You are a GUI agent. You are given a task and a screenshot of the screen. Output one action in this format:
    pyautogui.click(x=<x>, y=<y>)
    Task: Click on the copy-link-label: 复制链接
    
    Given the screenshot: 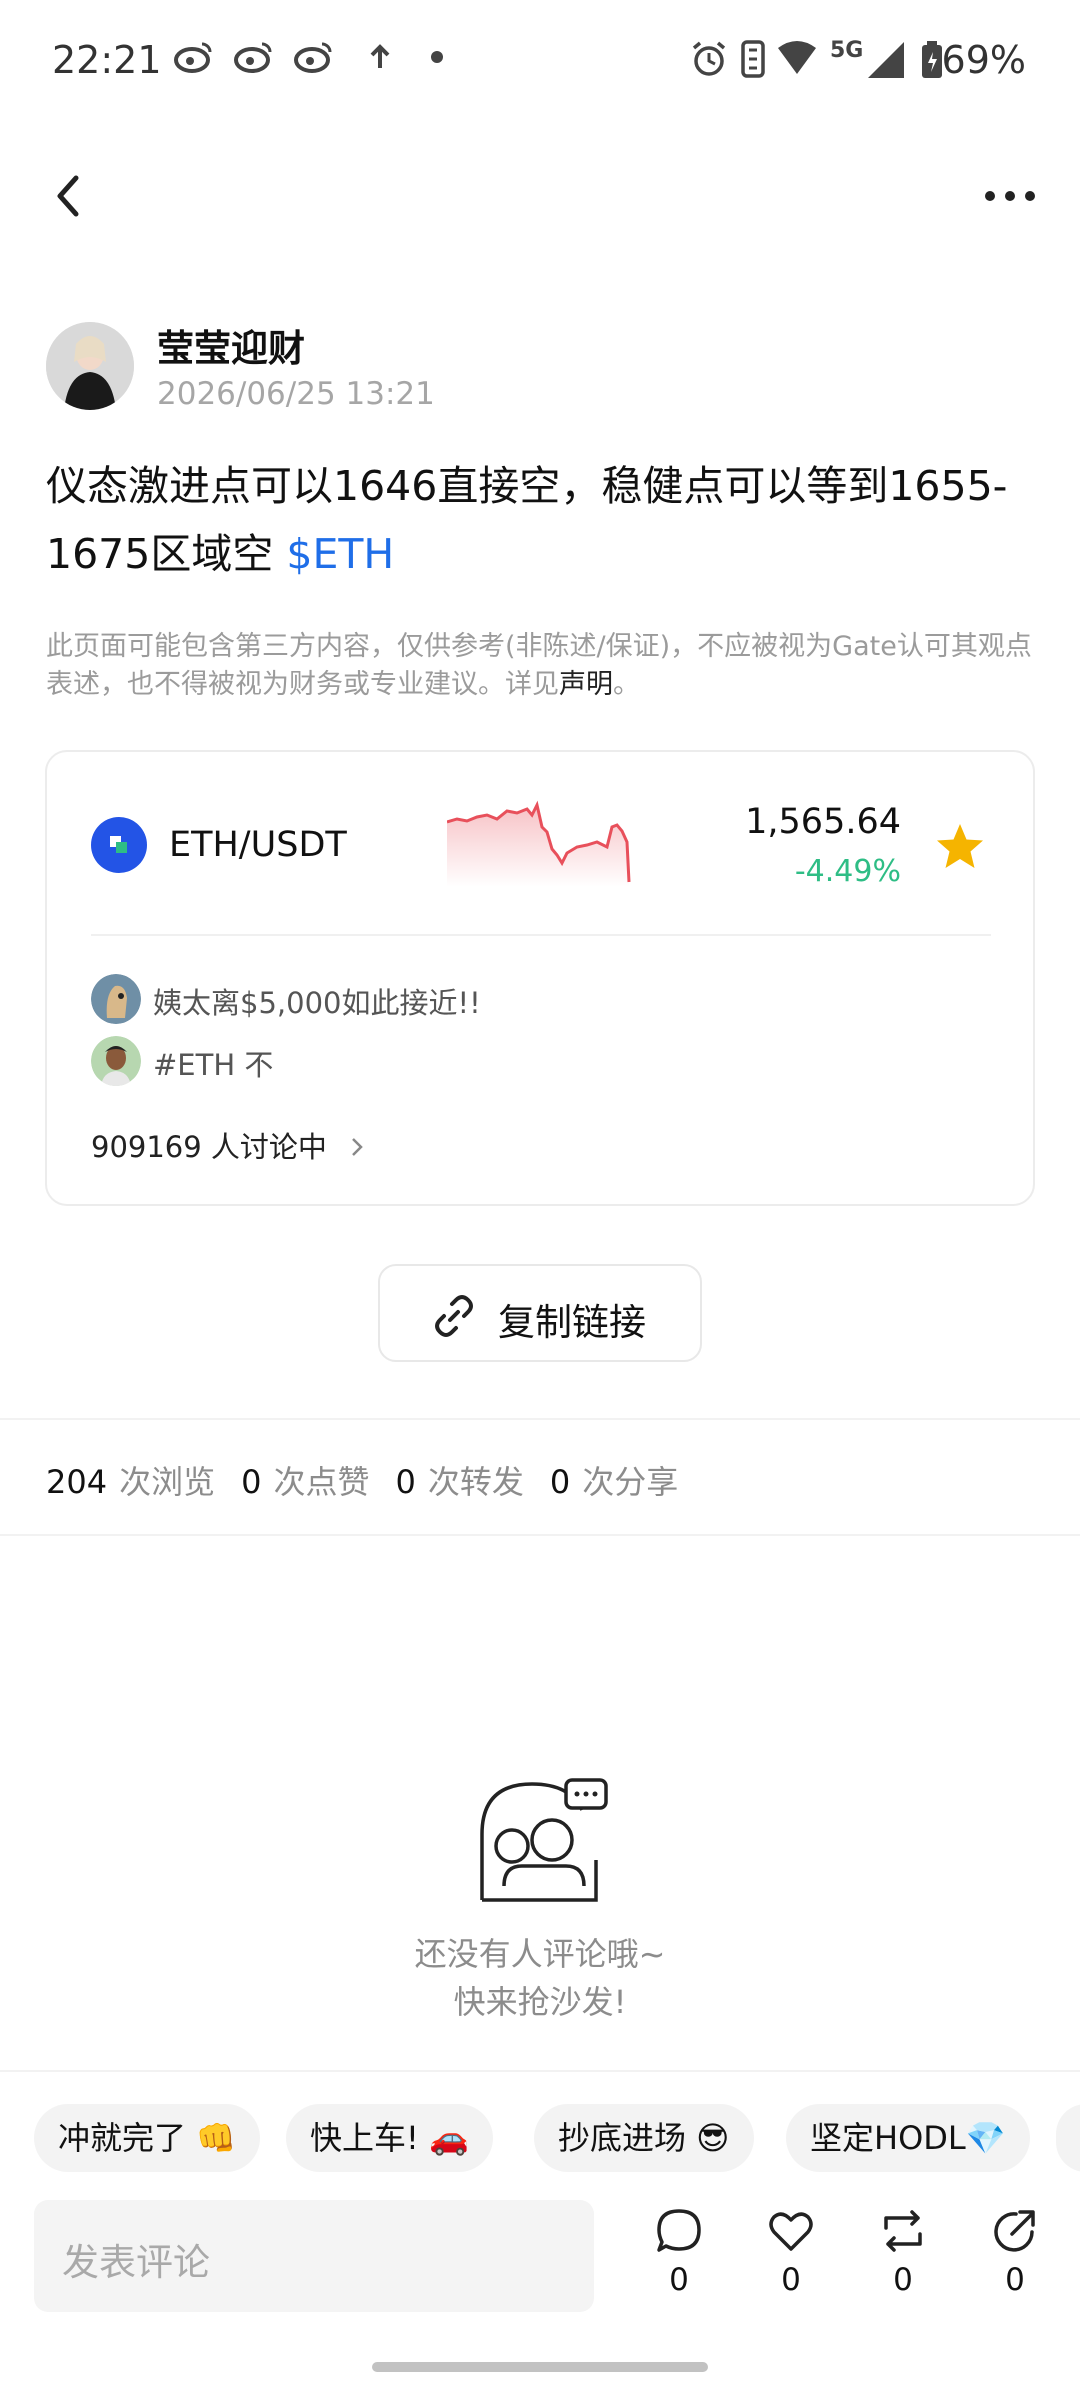 What is the action you would take?
    pyautogui.click(x=572, y=1322)
    